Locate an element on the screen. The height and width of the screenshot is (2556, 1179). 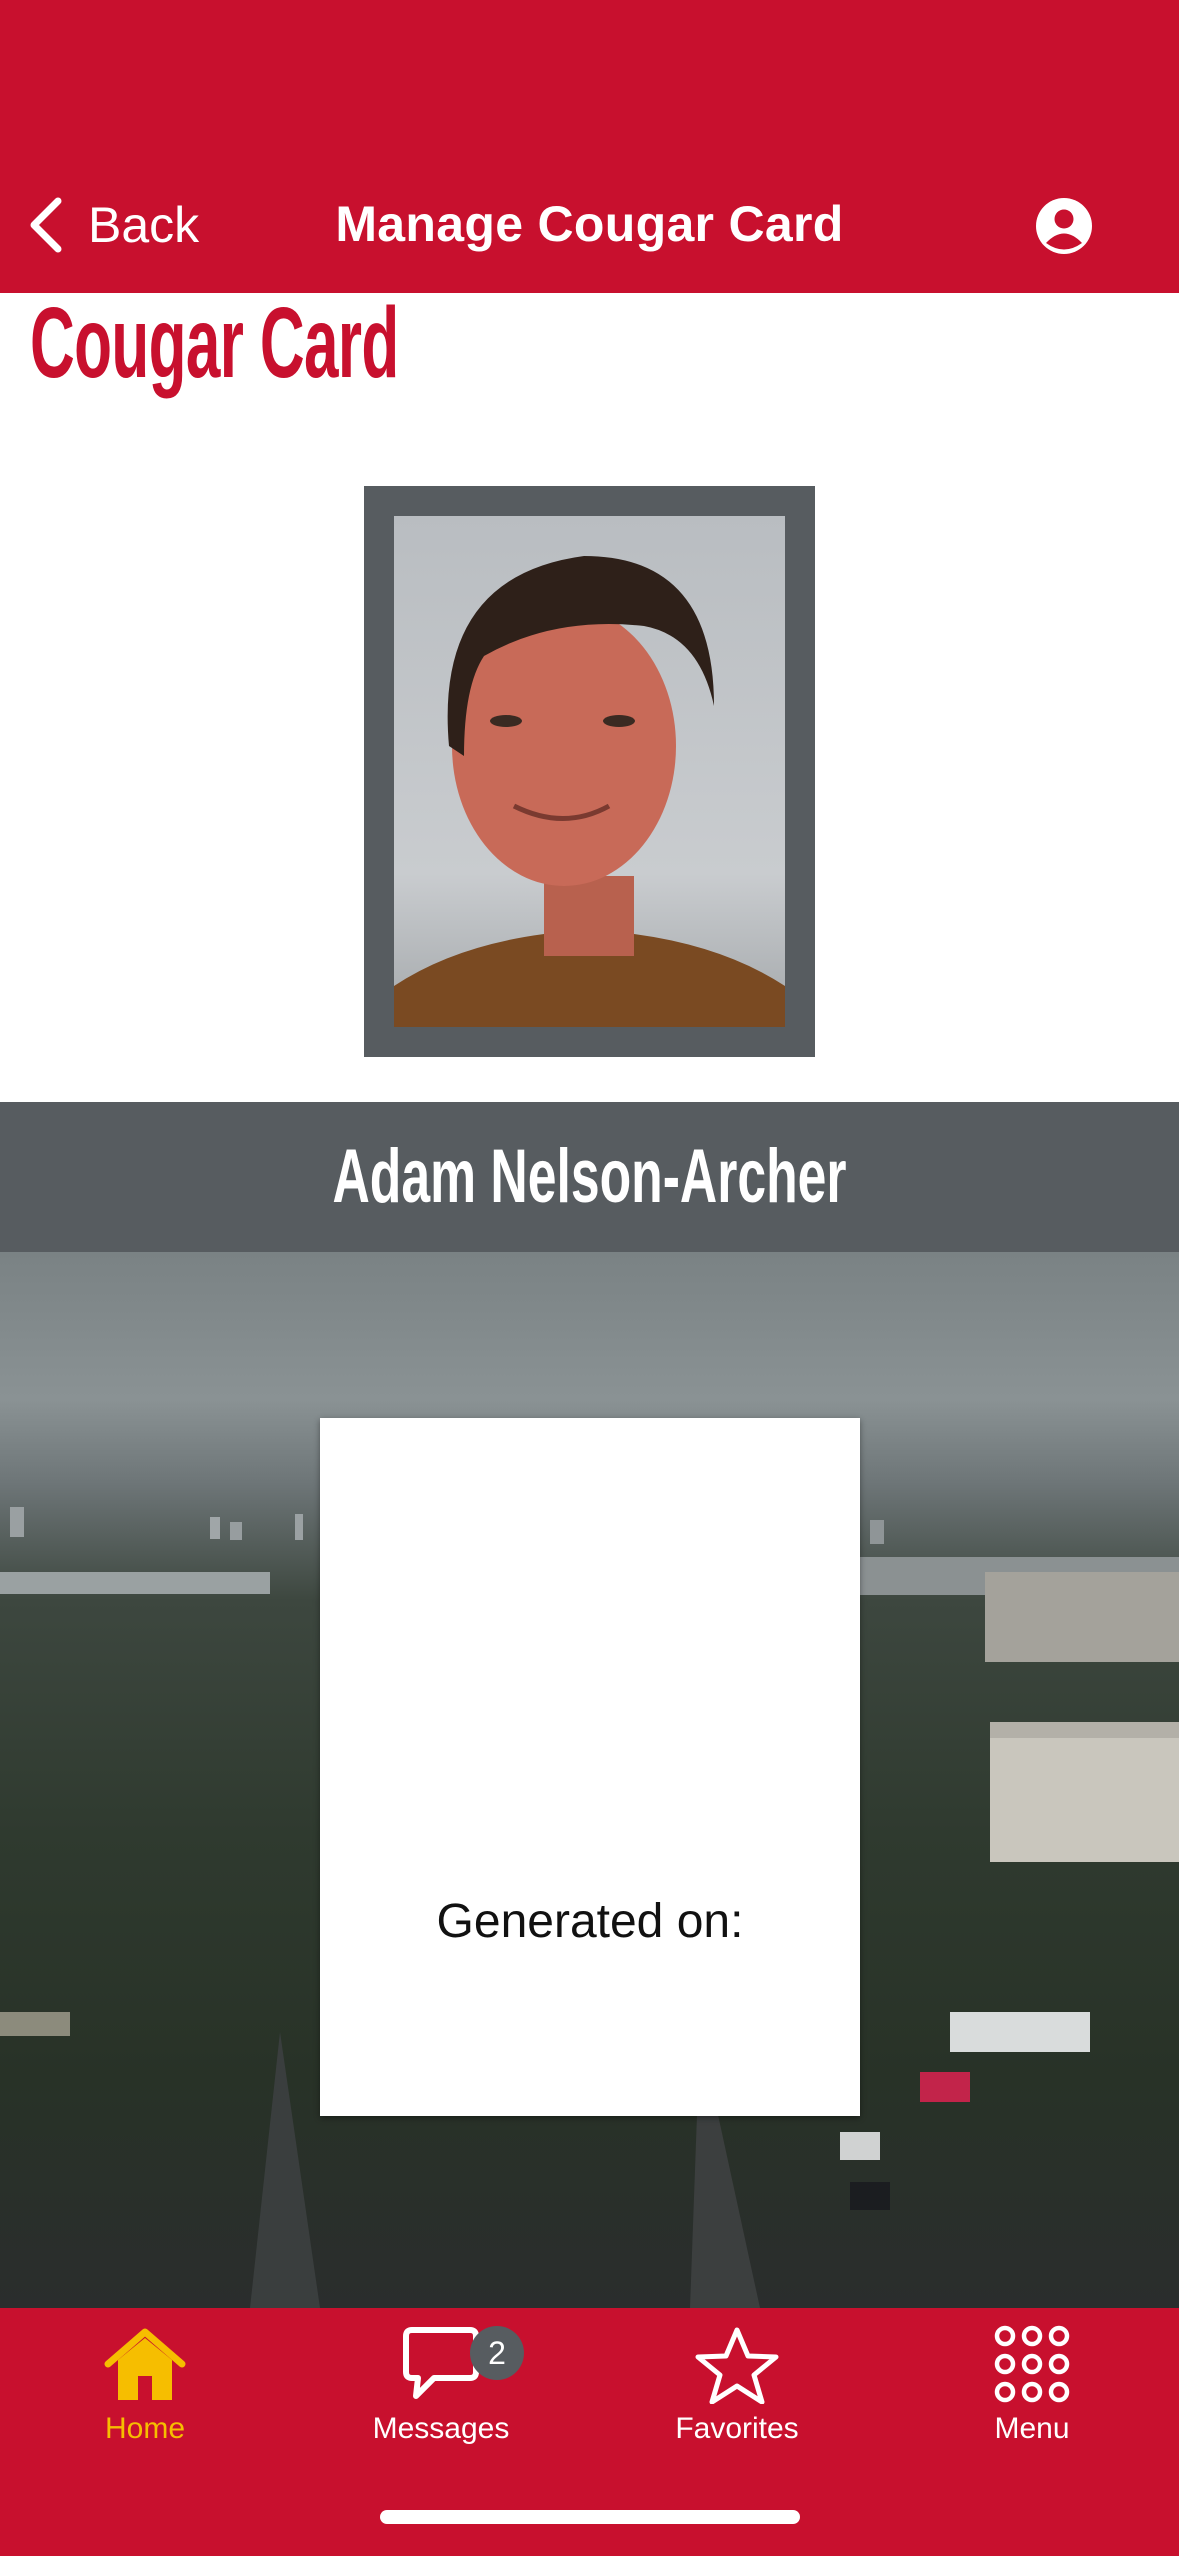
id-photo-frame is located at coordinates (589, 771).